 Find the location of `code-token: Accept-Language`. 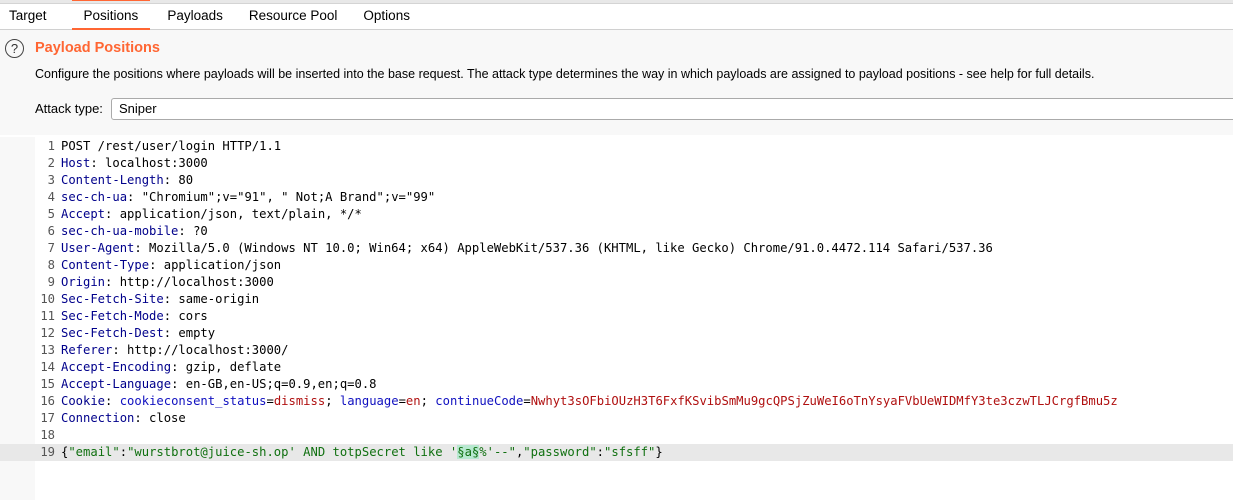

code-token: Accept-Language is located at coordinates (116, 384).